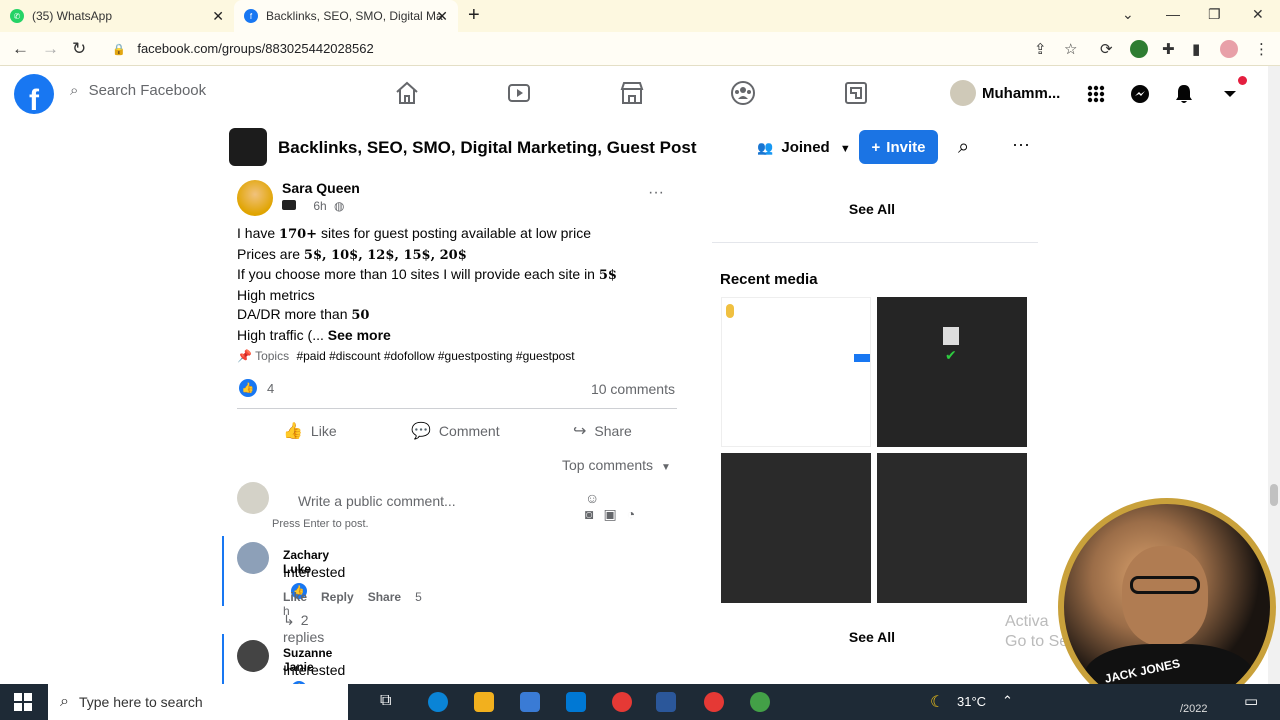 The height and width of the screenshot is (720, 1280). I want to click on post-meta: 6h ◍, so click(313, 206).